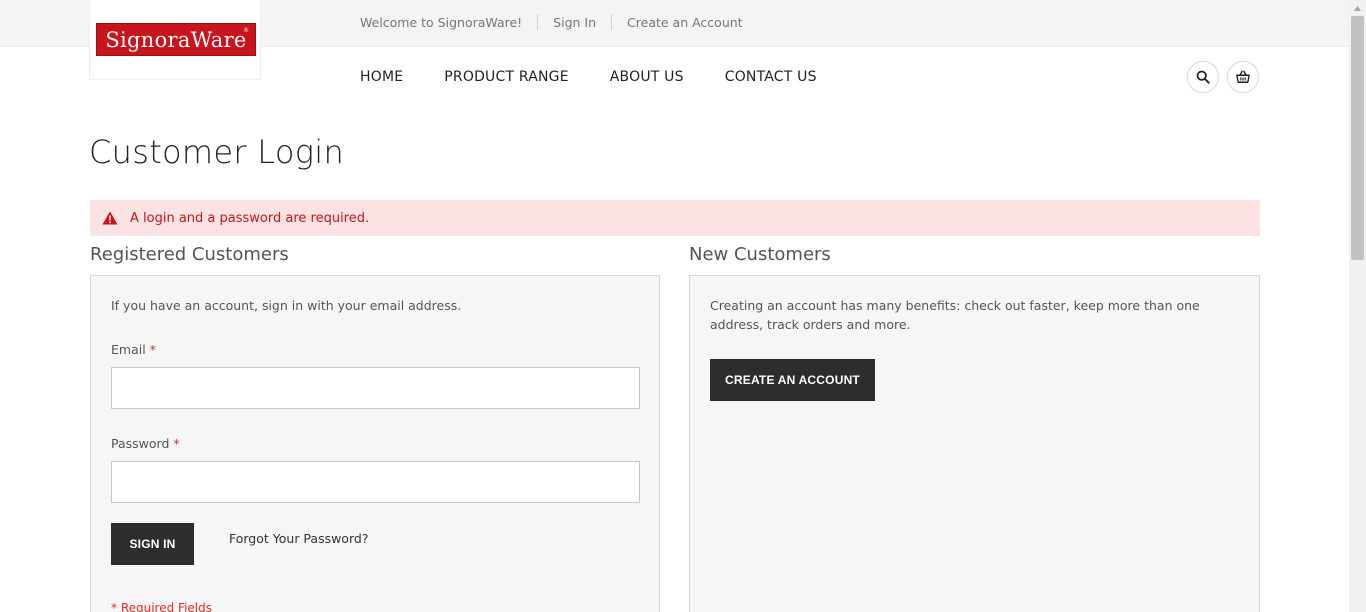  Describe the element at coordinates (152, 544) in the screenshot. I see `sign-in-button: SIGN IN` at that location.